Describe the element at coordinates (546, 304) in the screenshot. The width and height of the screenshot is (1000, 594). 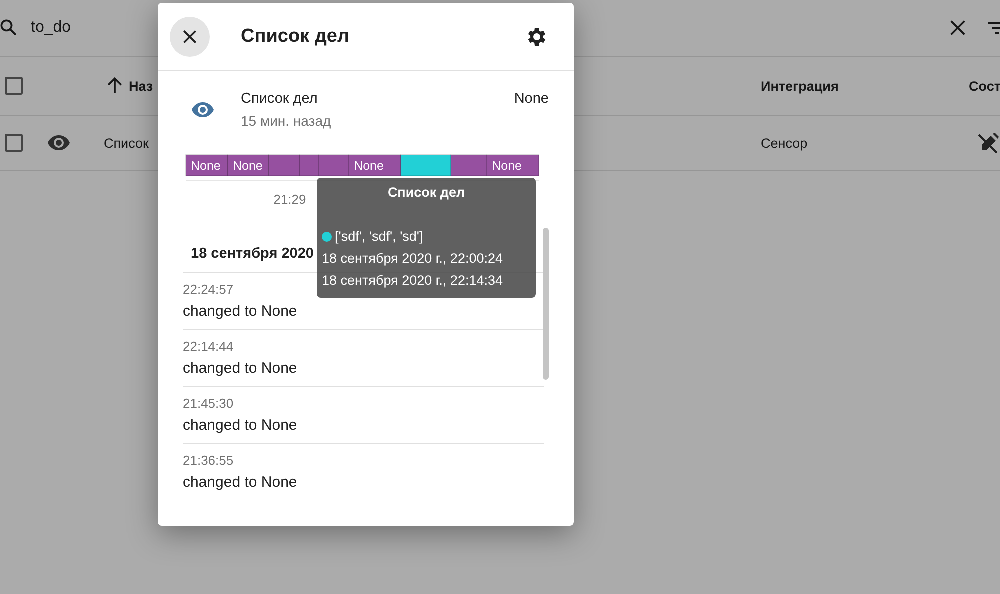
I see `scrollbar` at that location.